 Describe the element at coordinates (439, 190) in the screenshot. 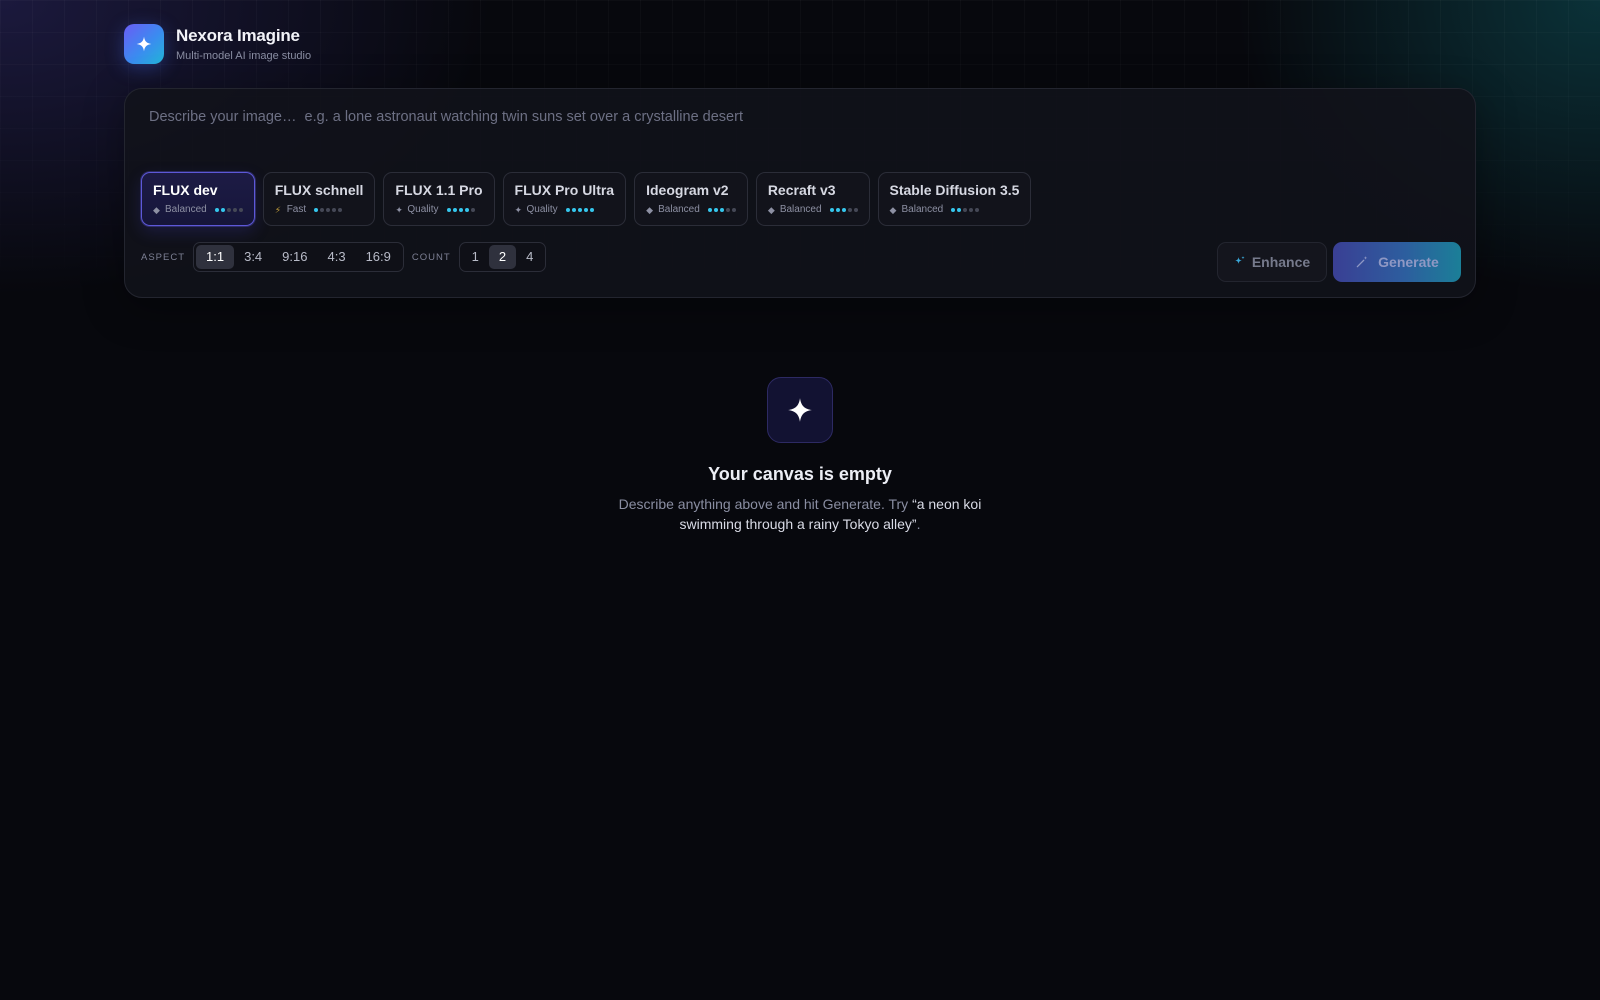

I see `model-name: FLUX 1.1 Pro` at that location.